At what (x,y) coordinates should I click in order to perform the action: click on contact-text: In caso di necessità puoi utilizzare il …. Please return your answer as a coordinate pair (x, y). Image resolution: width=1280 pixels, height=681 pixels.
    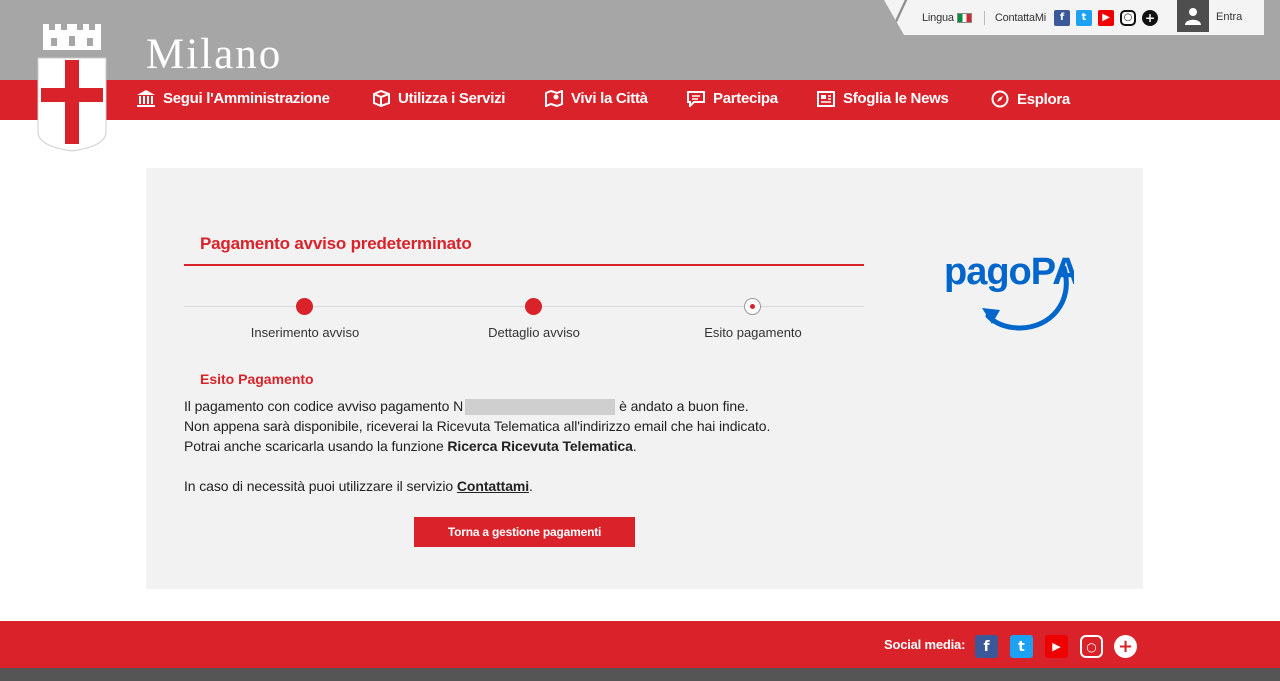
    Looking at the image, I should click on (320, 486).